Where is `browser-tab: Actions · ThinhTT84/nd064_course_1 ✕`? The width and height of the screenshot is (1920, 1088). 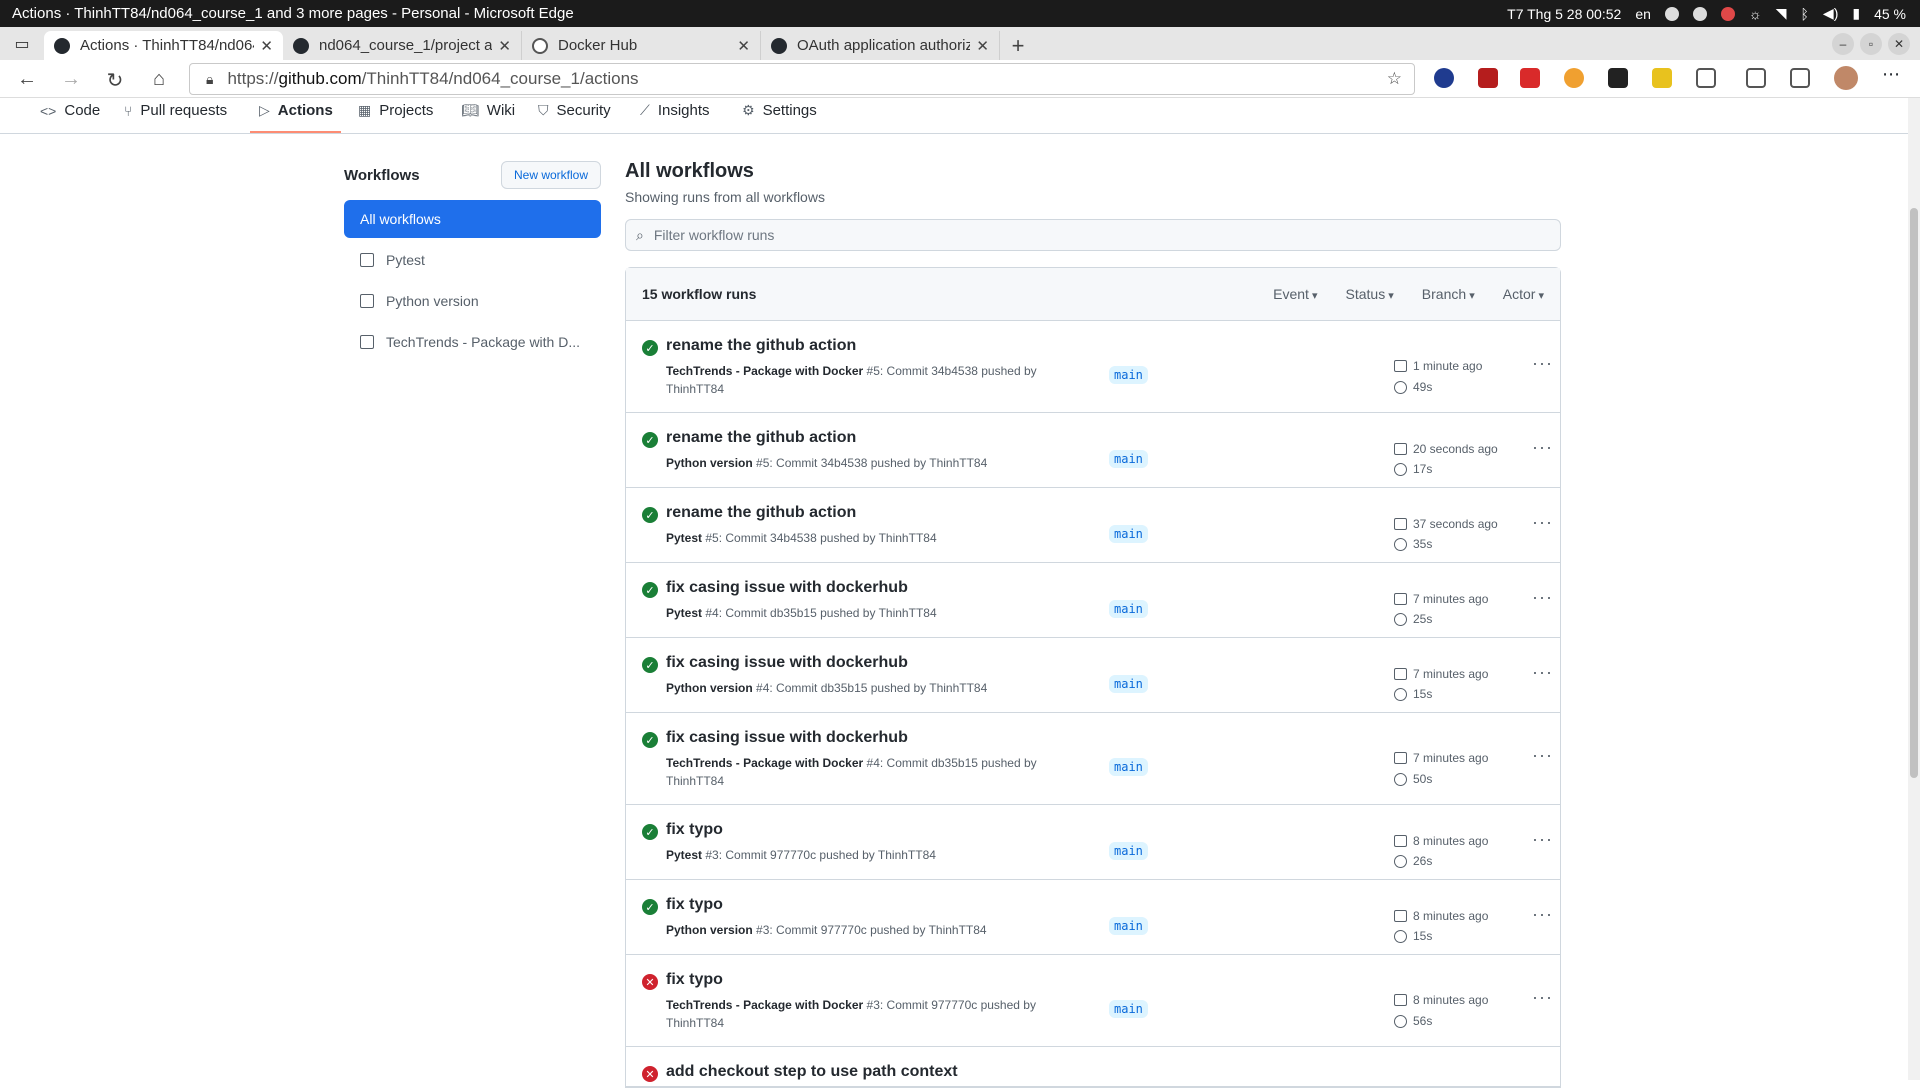 browser-tab: Actions · ThinhTT84/nd064_course_1 ✕ is located at coordinates (163, 45).